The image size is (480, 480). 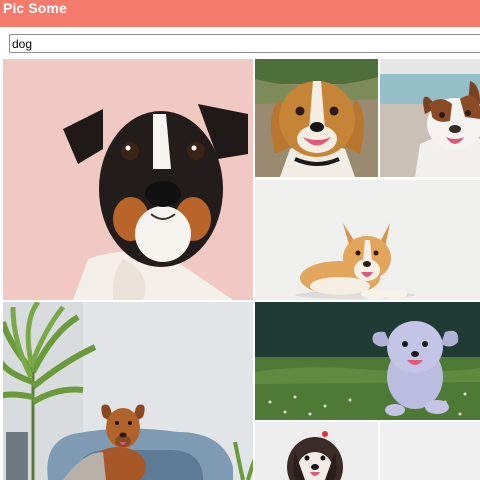 I want to click on photo-shih-tzu, so click(x=316, y=451).